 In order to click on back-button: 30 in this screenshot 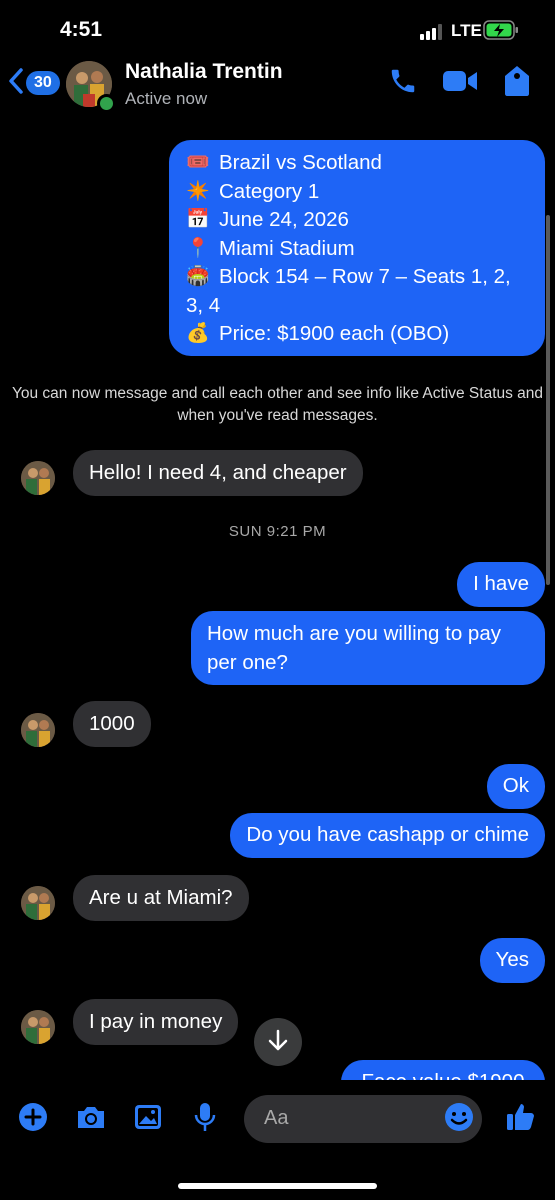, I will do `click(36, 83)`.